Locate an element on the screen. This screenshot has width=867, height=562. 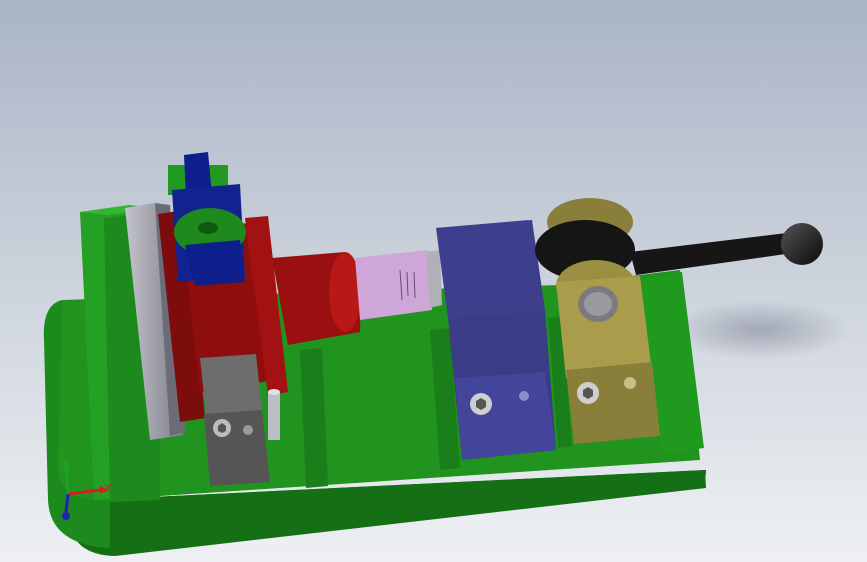
blue-bracket-lower is located at coordinates (215, 263).